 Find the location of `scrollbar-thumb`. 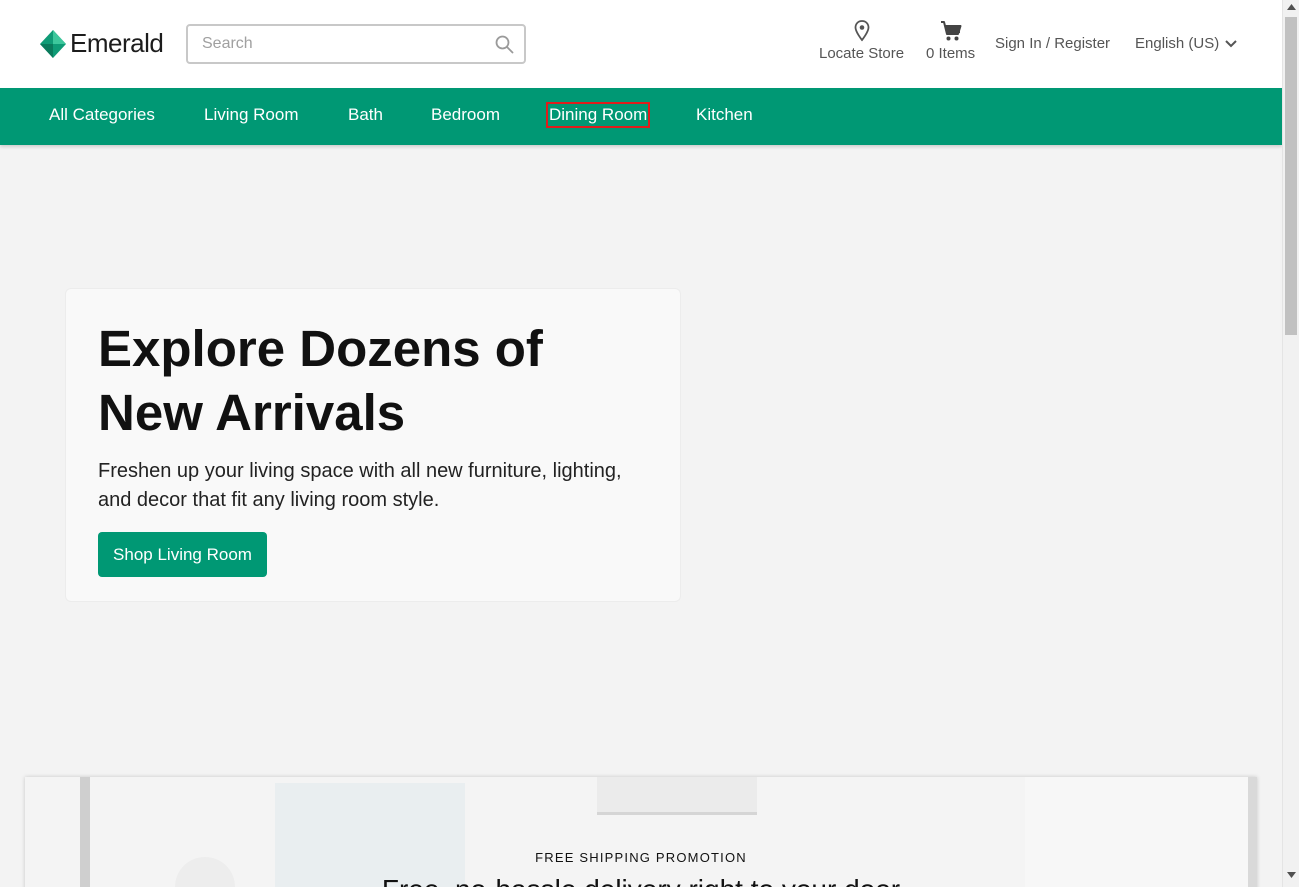

scrollbar-thumb is located at coordinates (1291, 176).